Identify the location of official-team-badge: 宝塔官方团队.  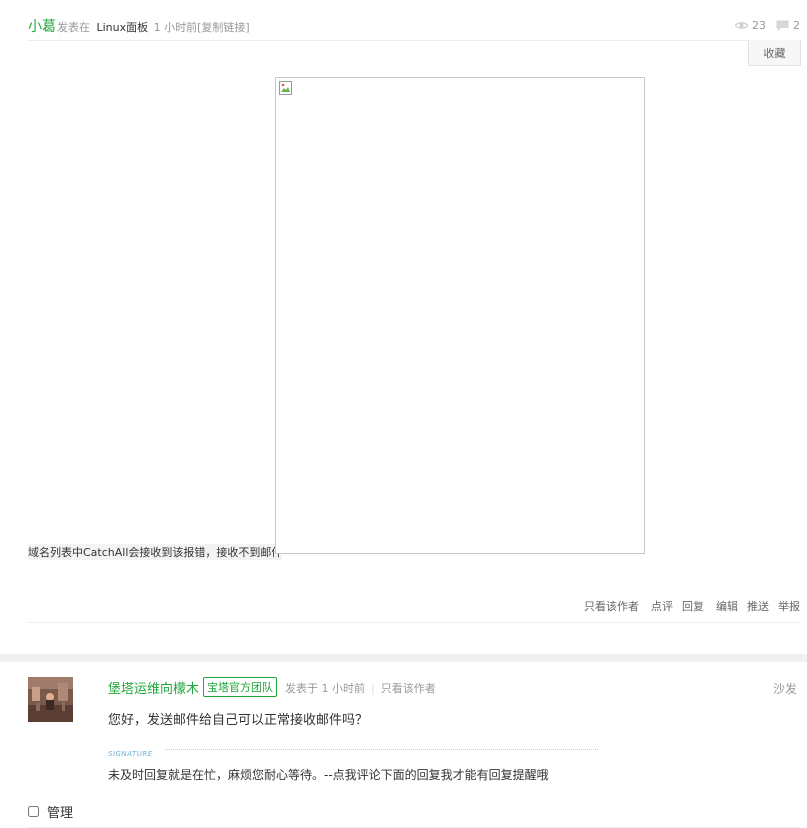
(240, 687).